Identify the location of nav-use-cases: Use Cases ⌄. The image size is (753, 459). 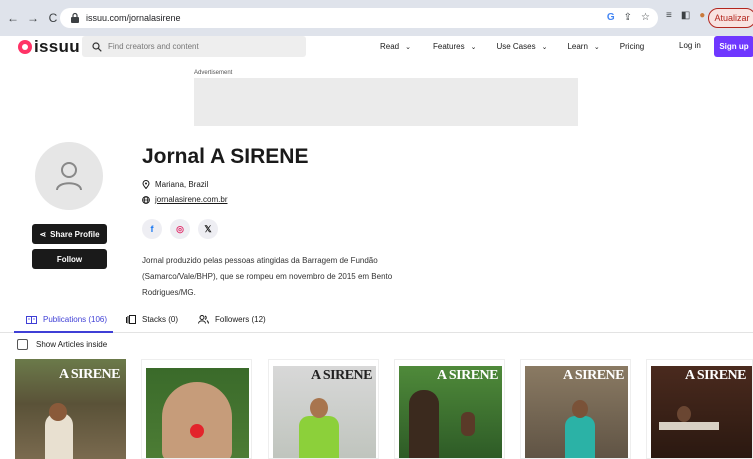
(521, 46).